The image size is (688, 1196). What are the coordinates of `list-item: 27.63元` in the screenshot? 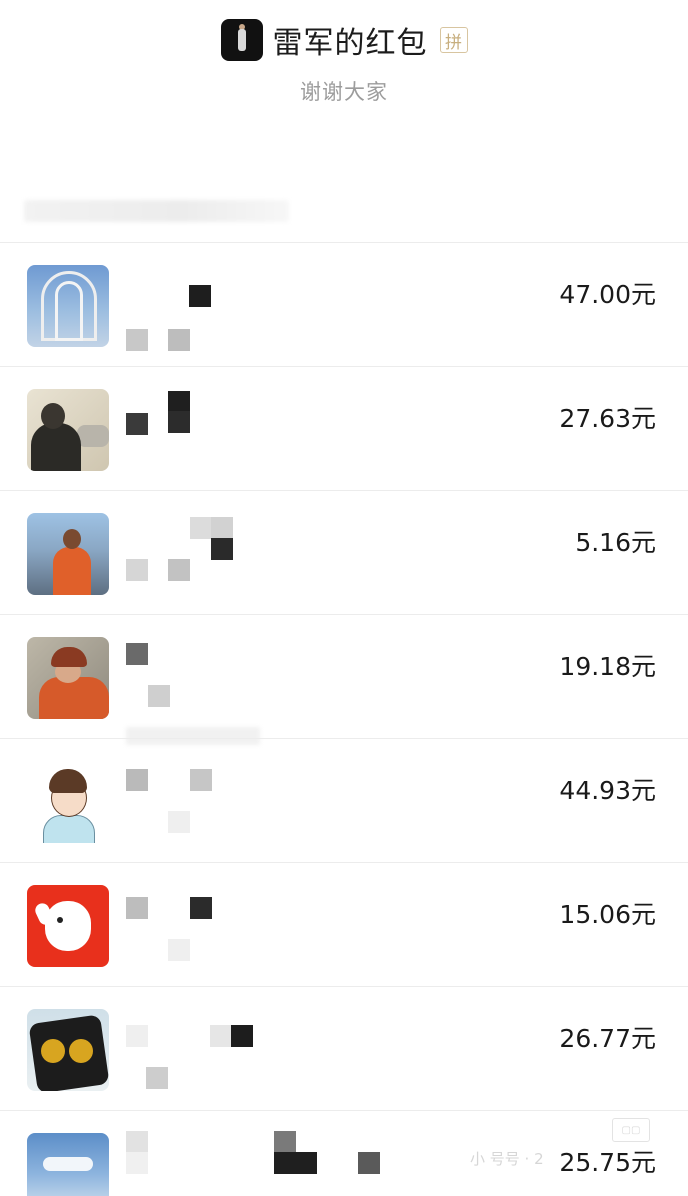 It's located at (344, 428).